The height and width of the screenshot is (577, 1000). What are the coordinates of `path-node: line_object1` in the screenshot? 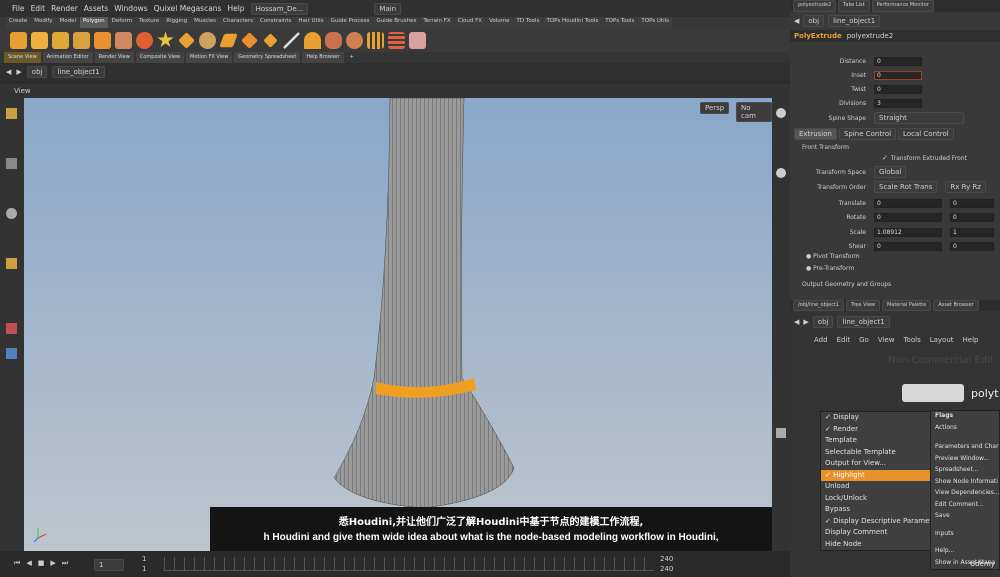 It's located at (78, 72).